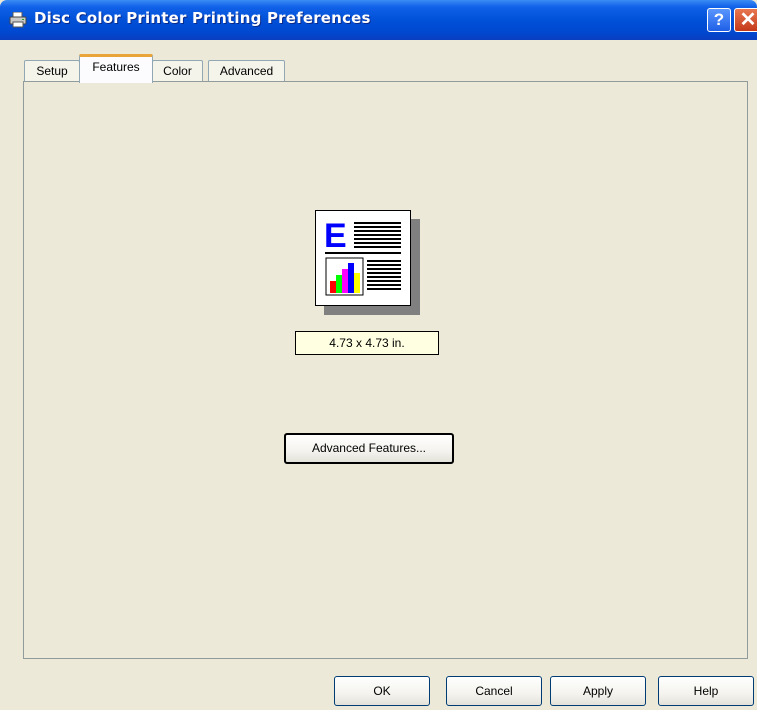  Describe the element at coordinates (719, 20) in the screenshot. I see `help-title-button: ?` at that location.